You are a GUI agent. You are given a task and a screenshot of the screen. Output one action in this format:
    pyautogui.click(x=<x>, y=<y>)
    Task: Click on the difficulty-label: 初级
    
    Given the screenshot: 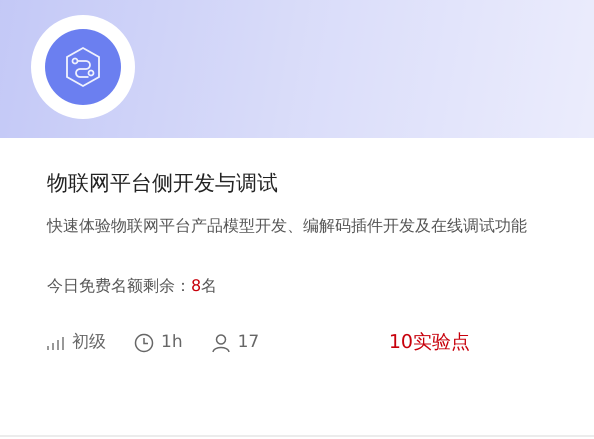 What is the action you would take?
    pyautogui.click(x=89, y=342)
    